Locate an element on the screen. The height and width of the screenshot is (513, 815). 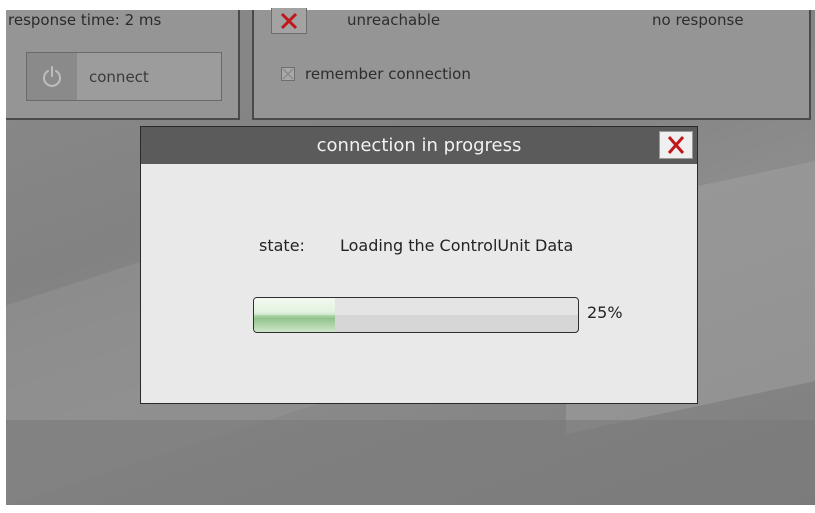
close-x-icon is located at coordinates (676, 145).